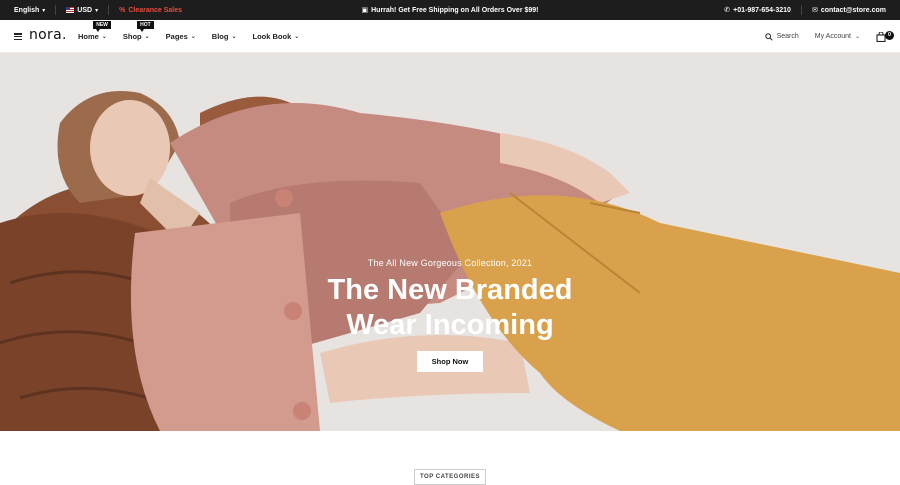  I want to click on currency-label: USD, so click(85, 10).